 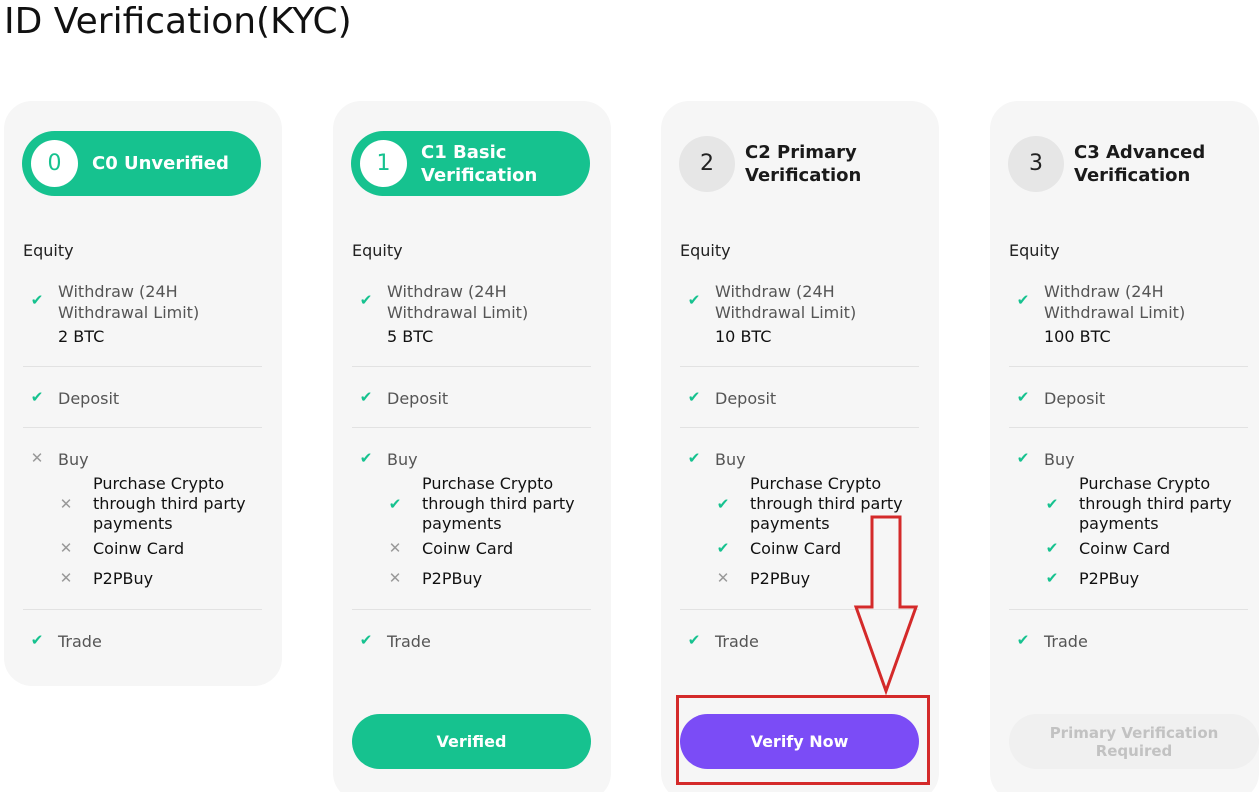 I want to click on level-badge-c2: 2 C2 Primary Verification, so click(x=798, y=163).